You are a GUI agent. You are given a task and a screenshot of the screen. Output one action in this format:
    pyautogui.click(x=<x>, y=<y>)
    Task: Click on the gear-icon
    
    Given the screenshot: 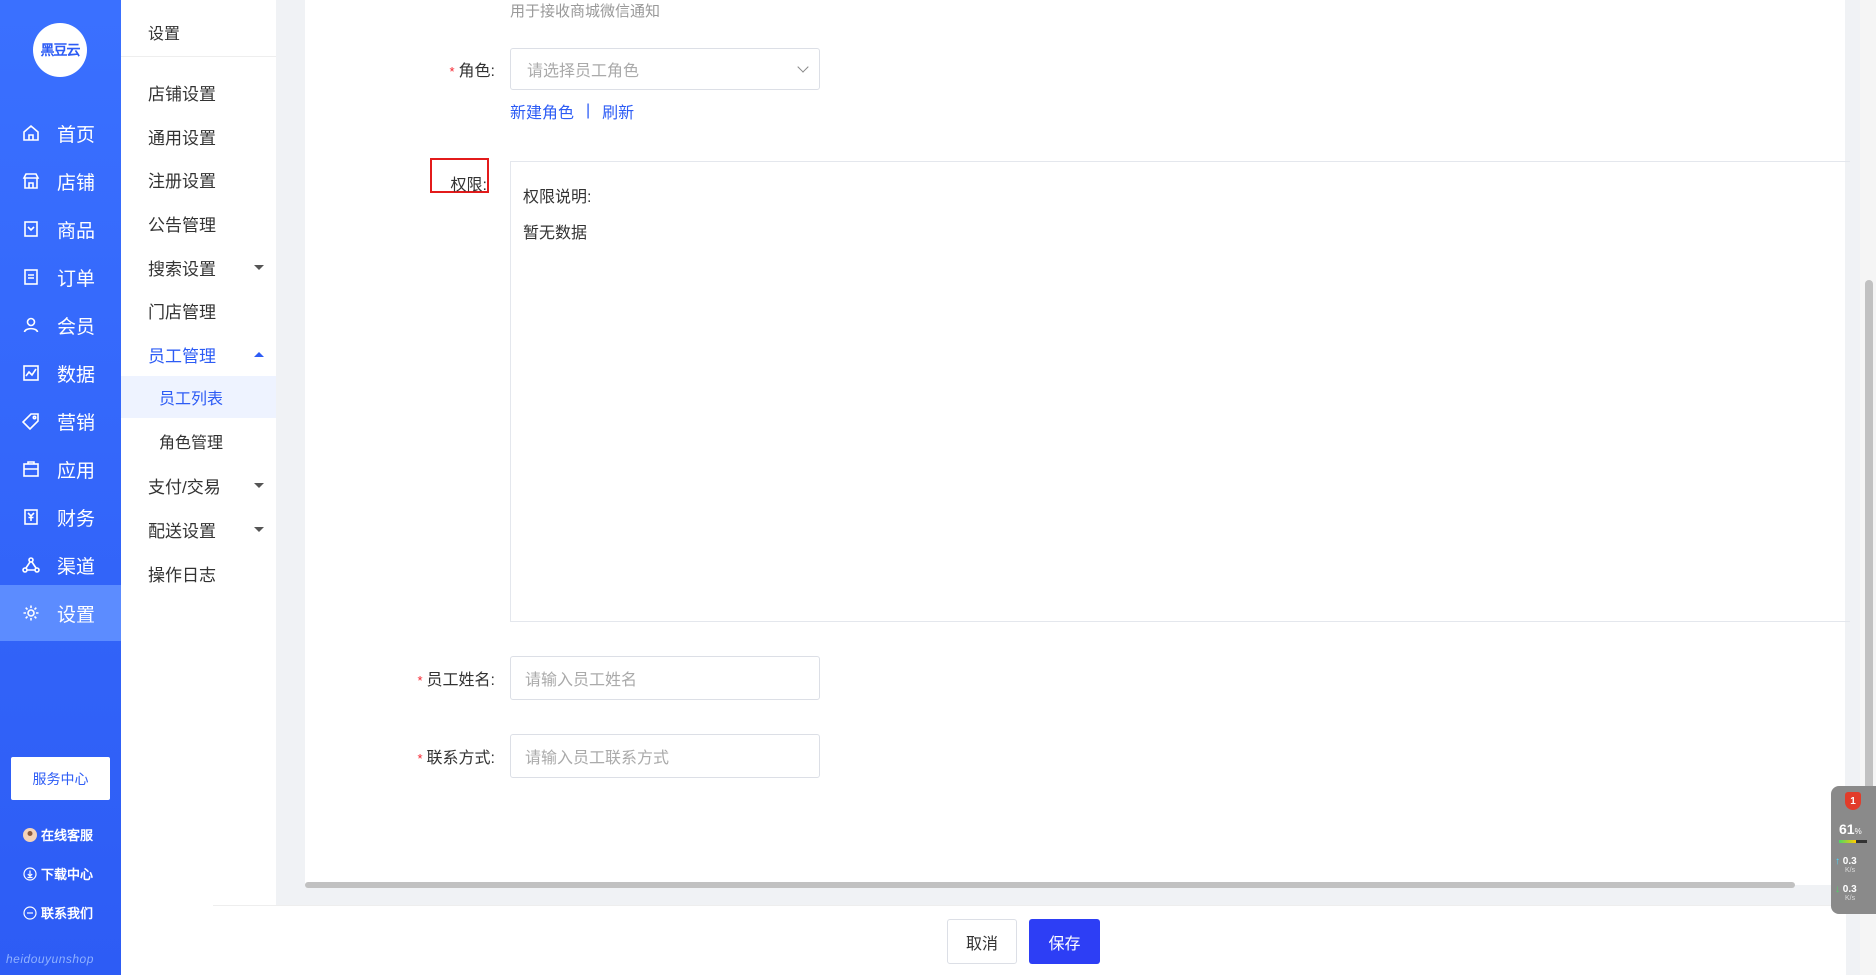 What is the action you would take?
    pyautogui.click(x=31, y=613)
    